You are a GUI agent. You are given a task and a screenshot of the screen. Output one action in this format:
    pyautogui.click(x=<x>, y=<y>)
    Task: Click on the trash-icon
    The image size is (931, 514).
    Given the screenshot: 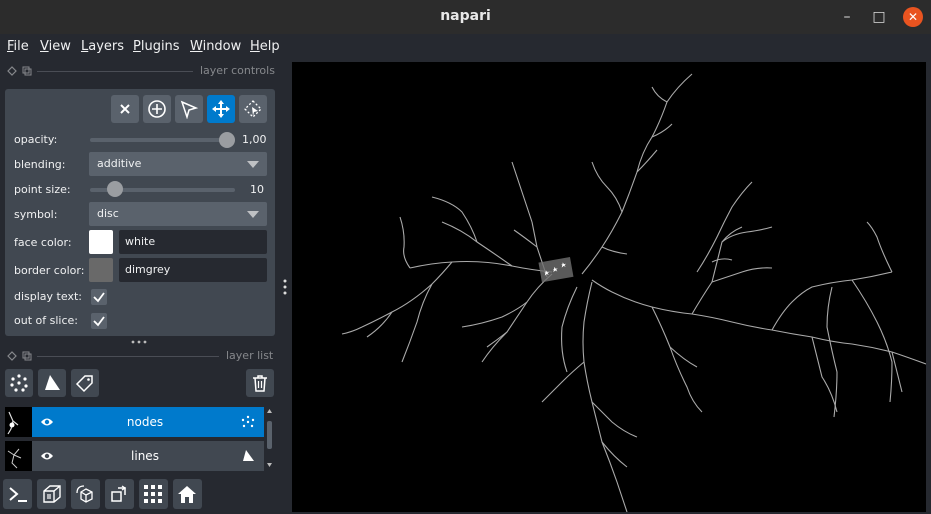 What is the action you would take?
    pyautogui.click(x=260, y=383)
    